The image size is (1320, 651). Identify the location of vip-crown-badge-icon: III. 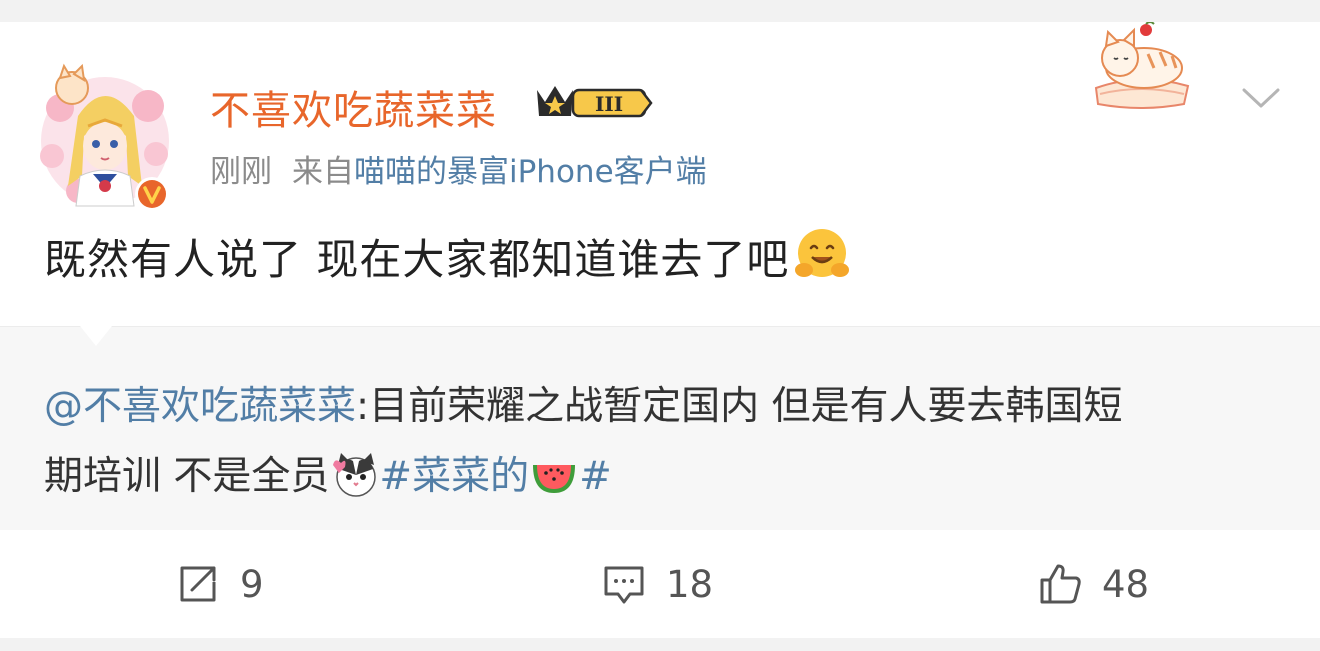
(594, 102).